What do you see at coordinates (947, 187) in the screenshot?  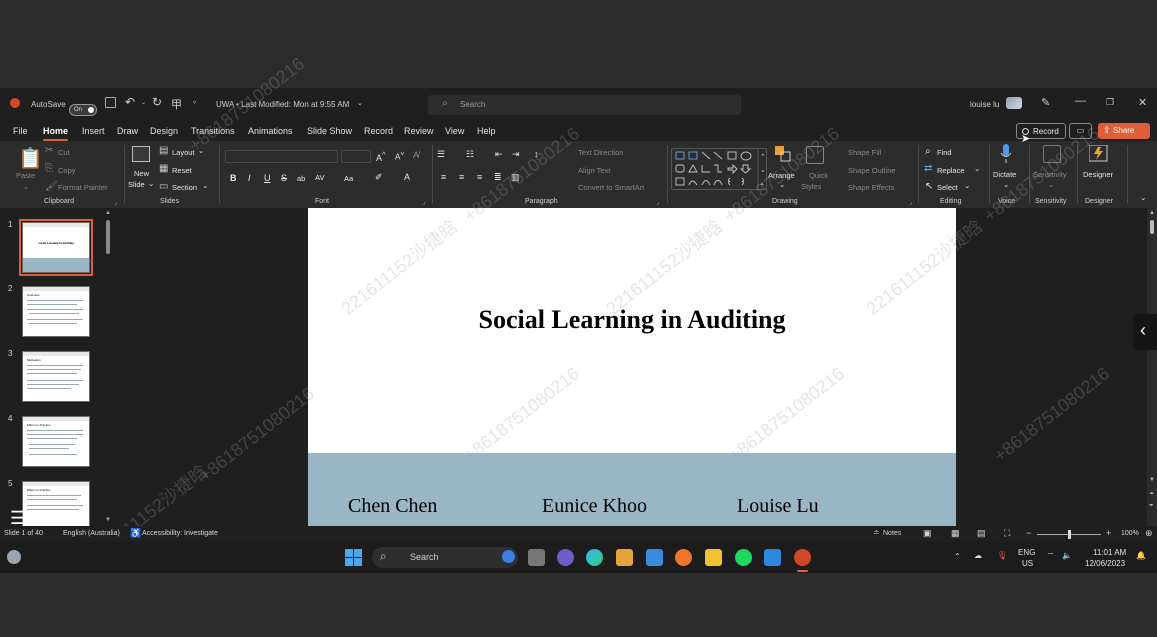 I see `select-button: Select` at bounding box center [947, 187].